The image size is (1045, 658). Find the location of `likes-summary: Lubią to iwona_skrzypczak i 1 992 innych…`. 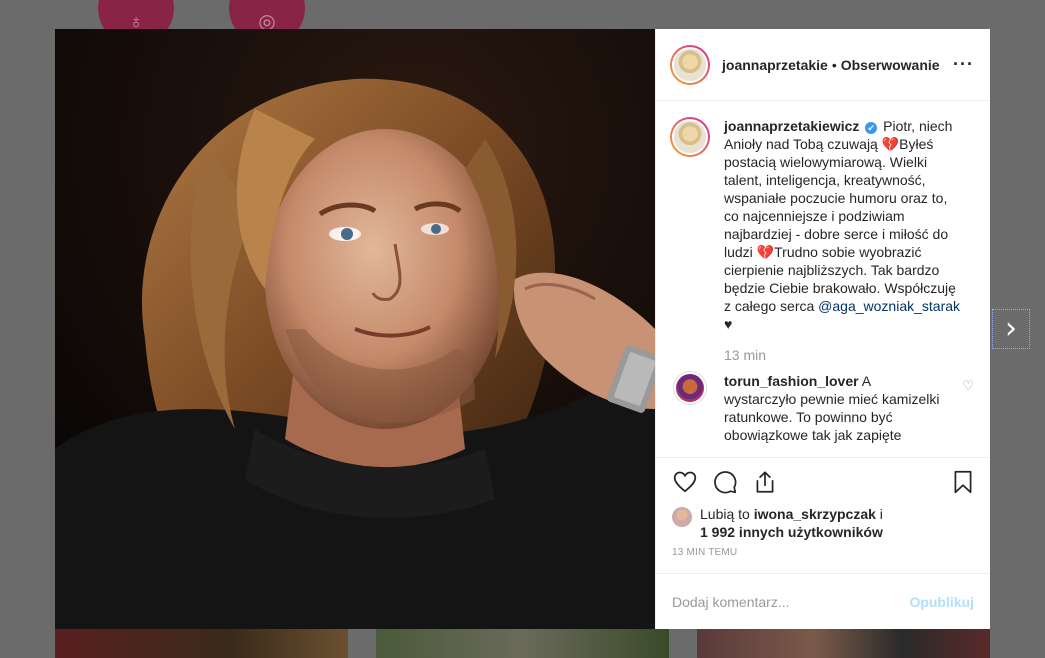

likes-summary: Lubią to iwona_skrzypczak i 1 992 innych… is located at coordinates (823, 523).